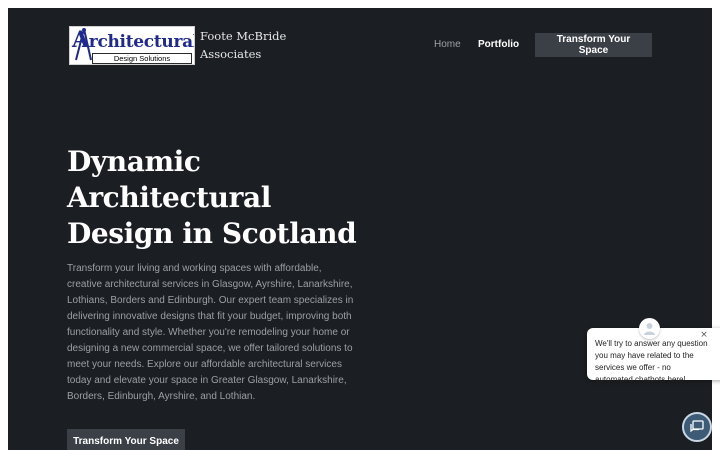 Image resolution: width=720 pixels, height=450 pixels. What do you see at coordinates (126, 439) in the screenshot?
I see `hero-cta-button: Transform Your Space` at bounding box center [126, 439].